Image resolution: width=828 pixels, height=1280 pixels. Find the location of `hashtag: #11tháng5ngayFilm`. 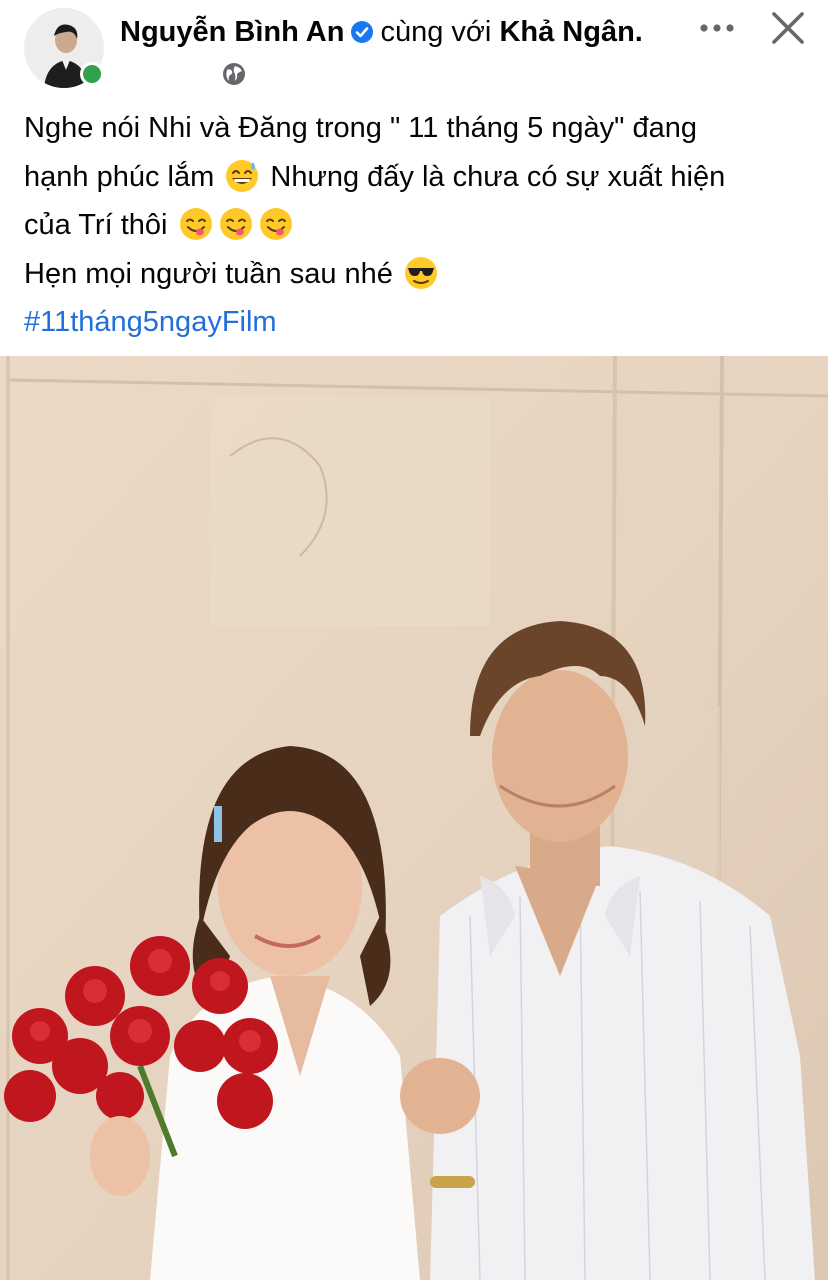

hashtag: #11tháng5ngayFilm is located at coordinates (150, 322).